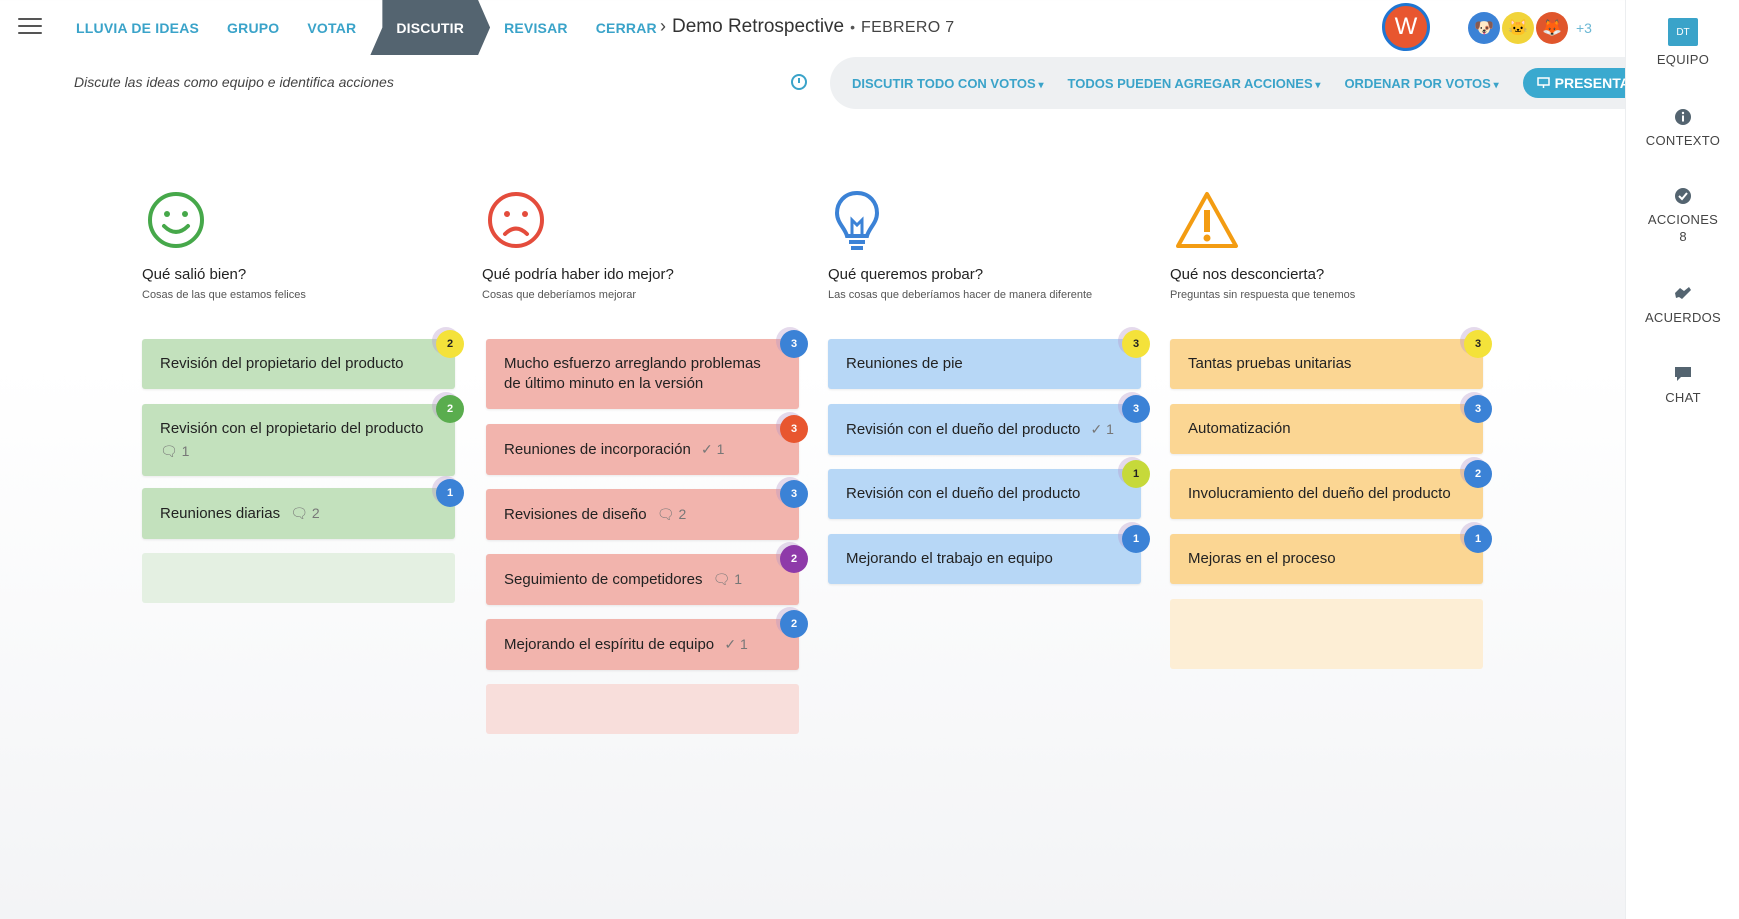 This screenshot has height=919, width=1739. I want to click on idea-card: Involucramiento del dueño del producto 2, so click(1331, 489).